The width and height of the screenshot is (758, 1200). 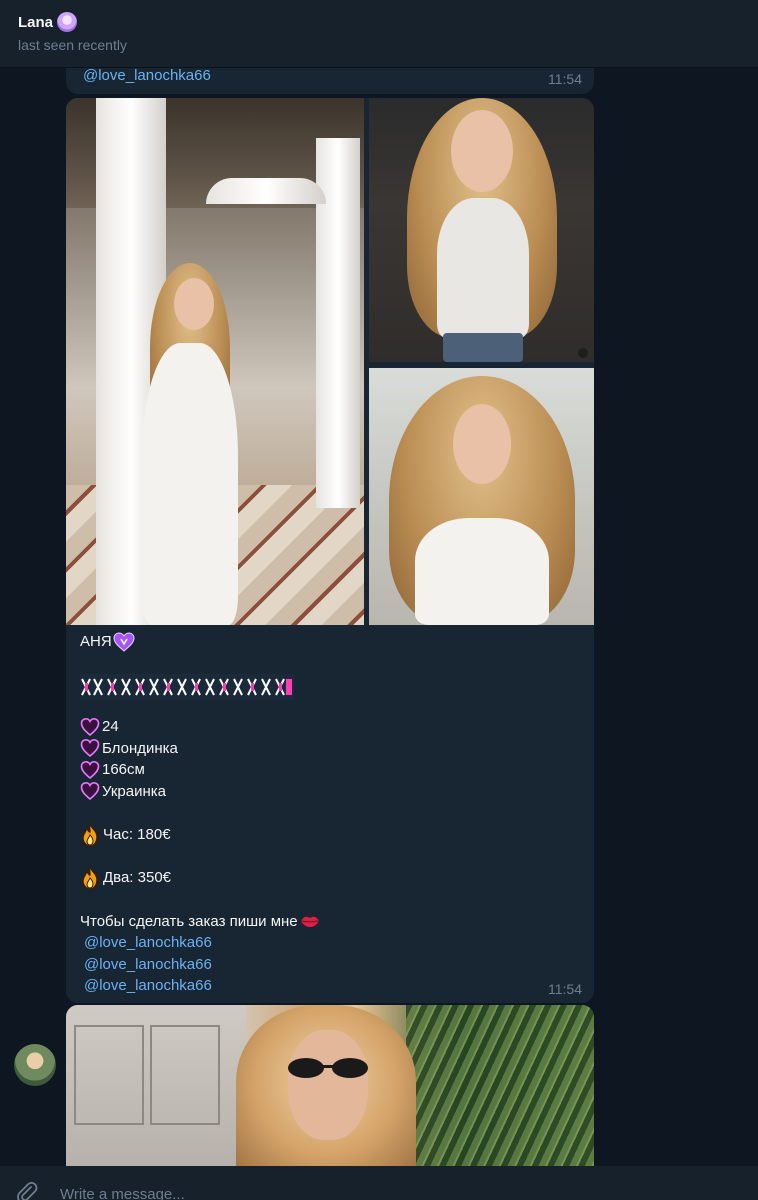 What do you see at coordinates (583, 353) in the screenshot?
I see `watermark-icon` at bounding box center [583, 353].